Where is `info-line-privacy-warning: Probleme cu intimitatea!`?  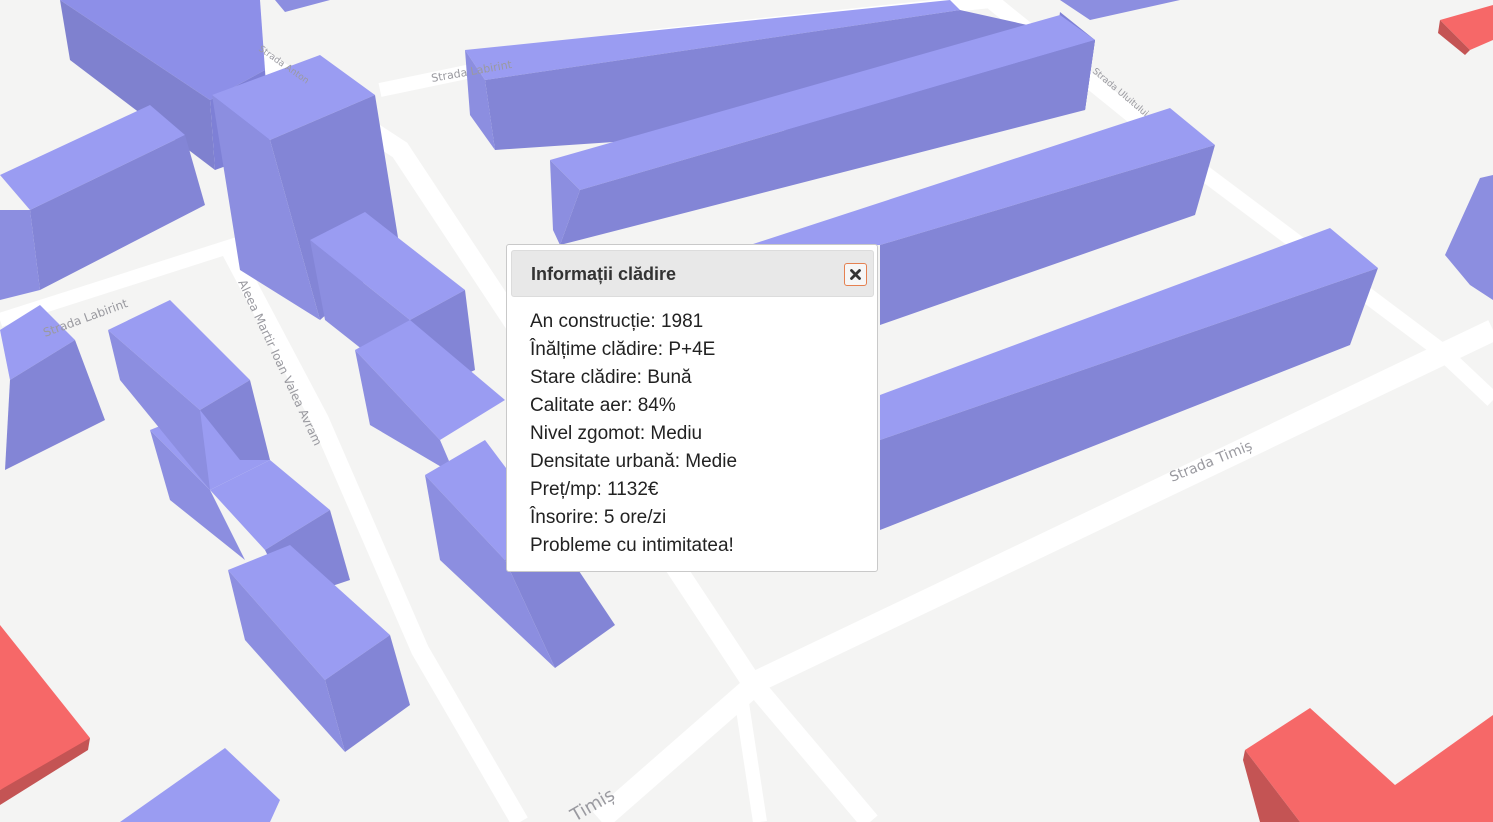
info-line-privacy-warning: Probleme cu intimitatea! is located at coordinates (632, 545).